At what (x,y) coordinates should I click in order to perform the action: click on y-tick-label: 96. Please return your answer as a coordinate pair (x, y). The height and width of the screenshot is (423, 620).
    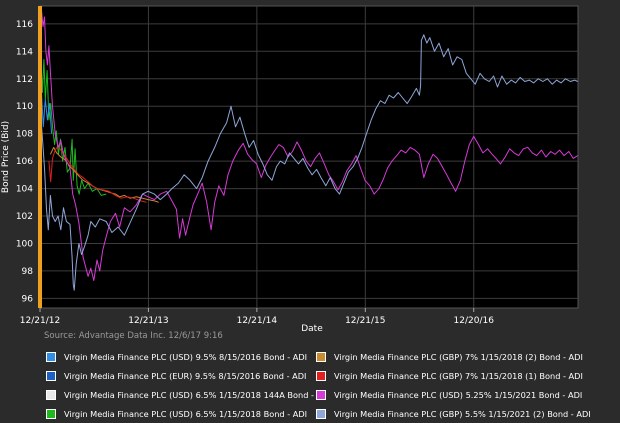
    Looking at the image, I should click on (28, 299).